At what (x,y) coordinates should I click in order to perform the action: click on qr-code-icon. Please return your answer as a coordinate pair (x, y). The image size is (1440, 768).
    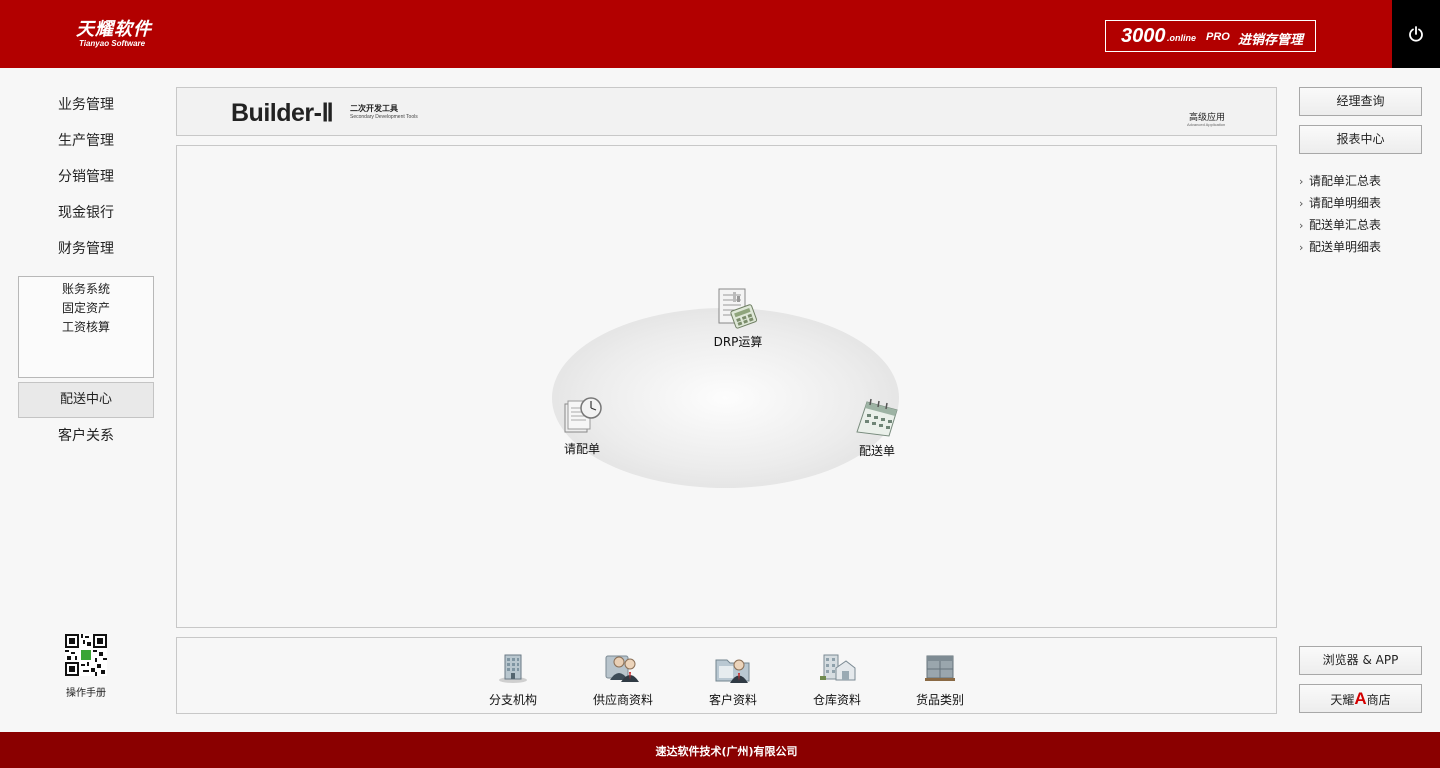
    Looking at the image, I should click on (86, 655).